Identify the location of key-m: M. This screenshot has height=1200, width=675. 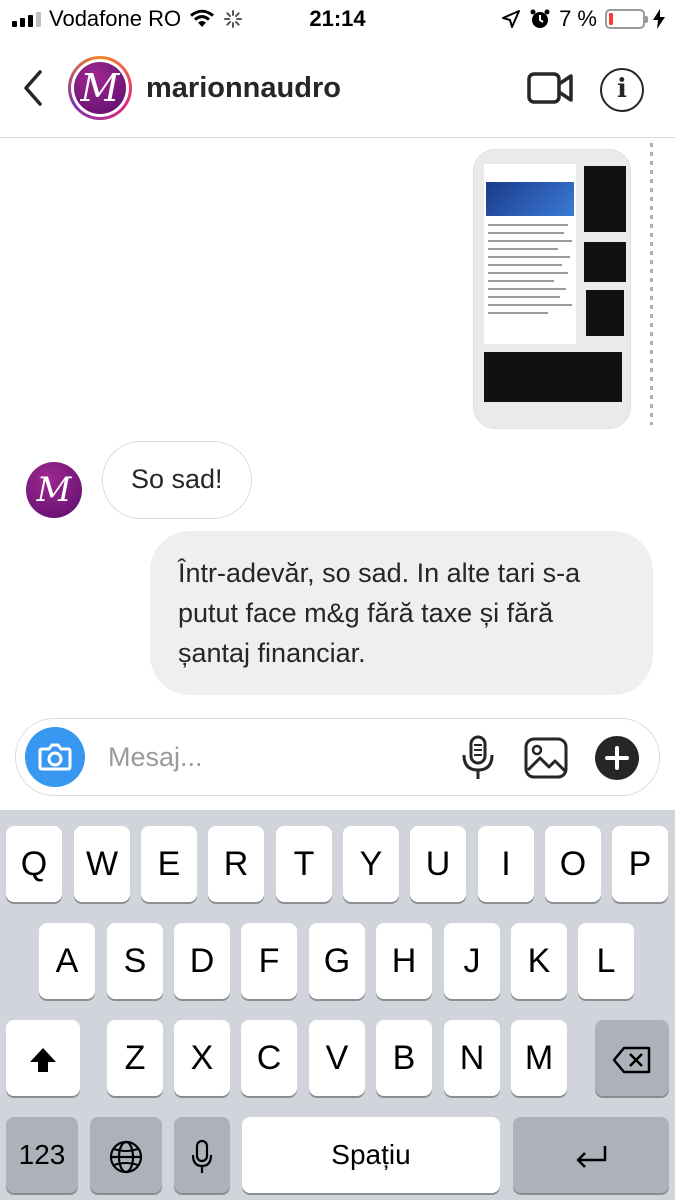
(539, 1058).